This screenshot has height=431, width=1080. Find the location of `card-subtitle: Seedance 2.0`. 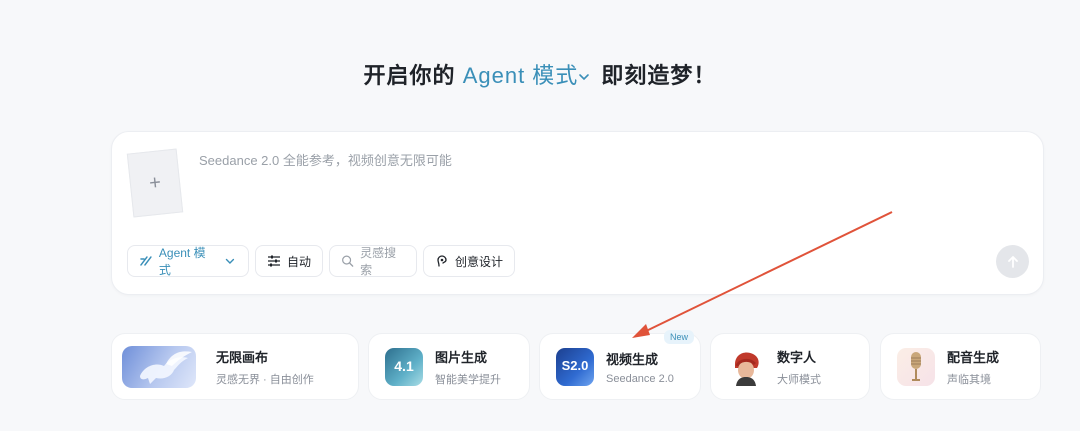

card-subtitle: Seedance 2.0 is located at coordinates (640, 378).